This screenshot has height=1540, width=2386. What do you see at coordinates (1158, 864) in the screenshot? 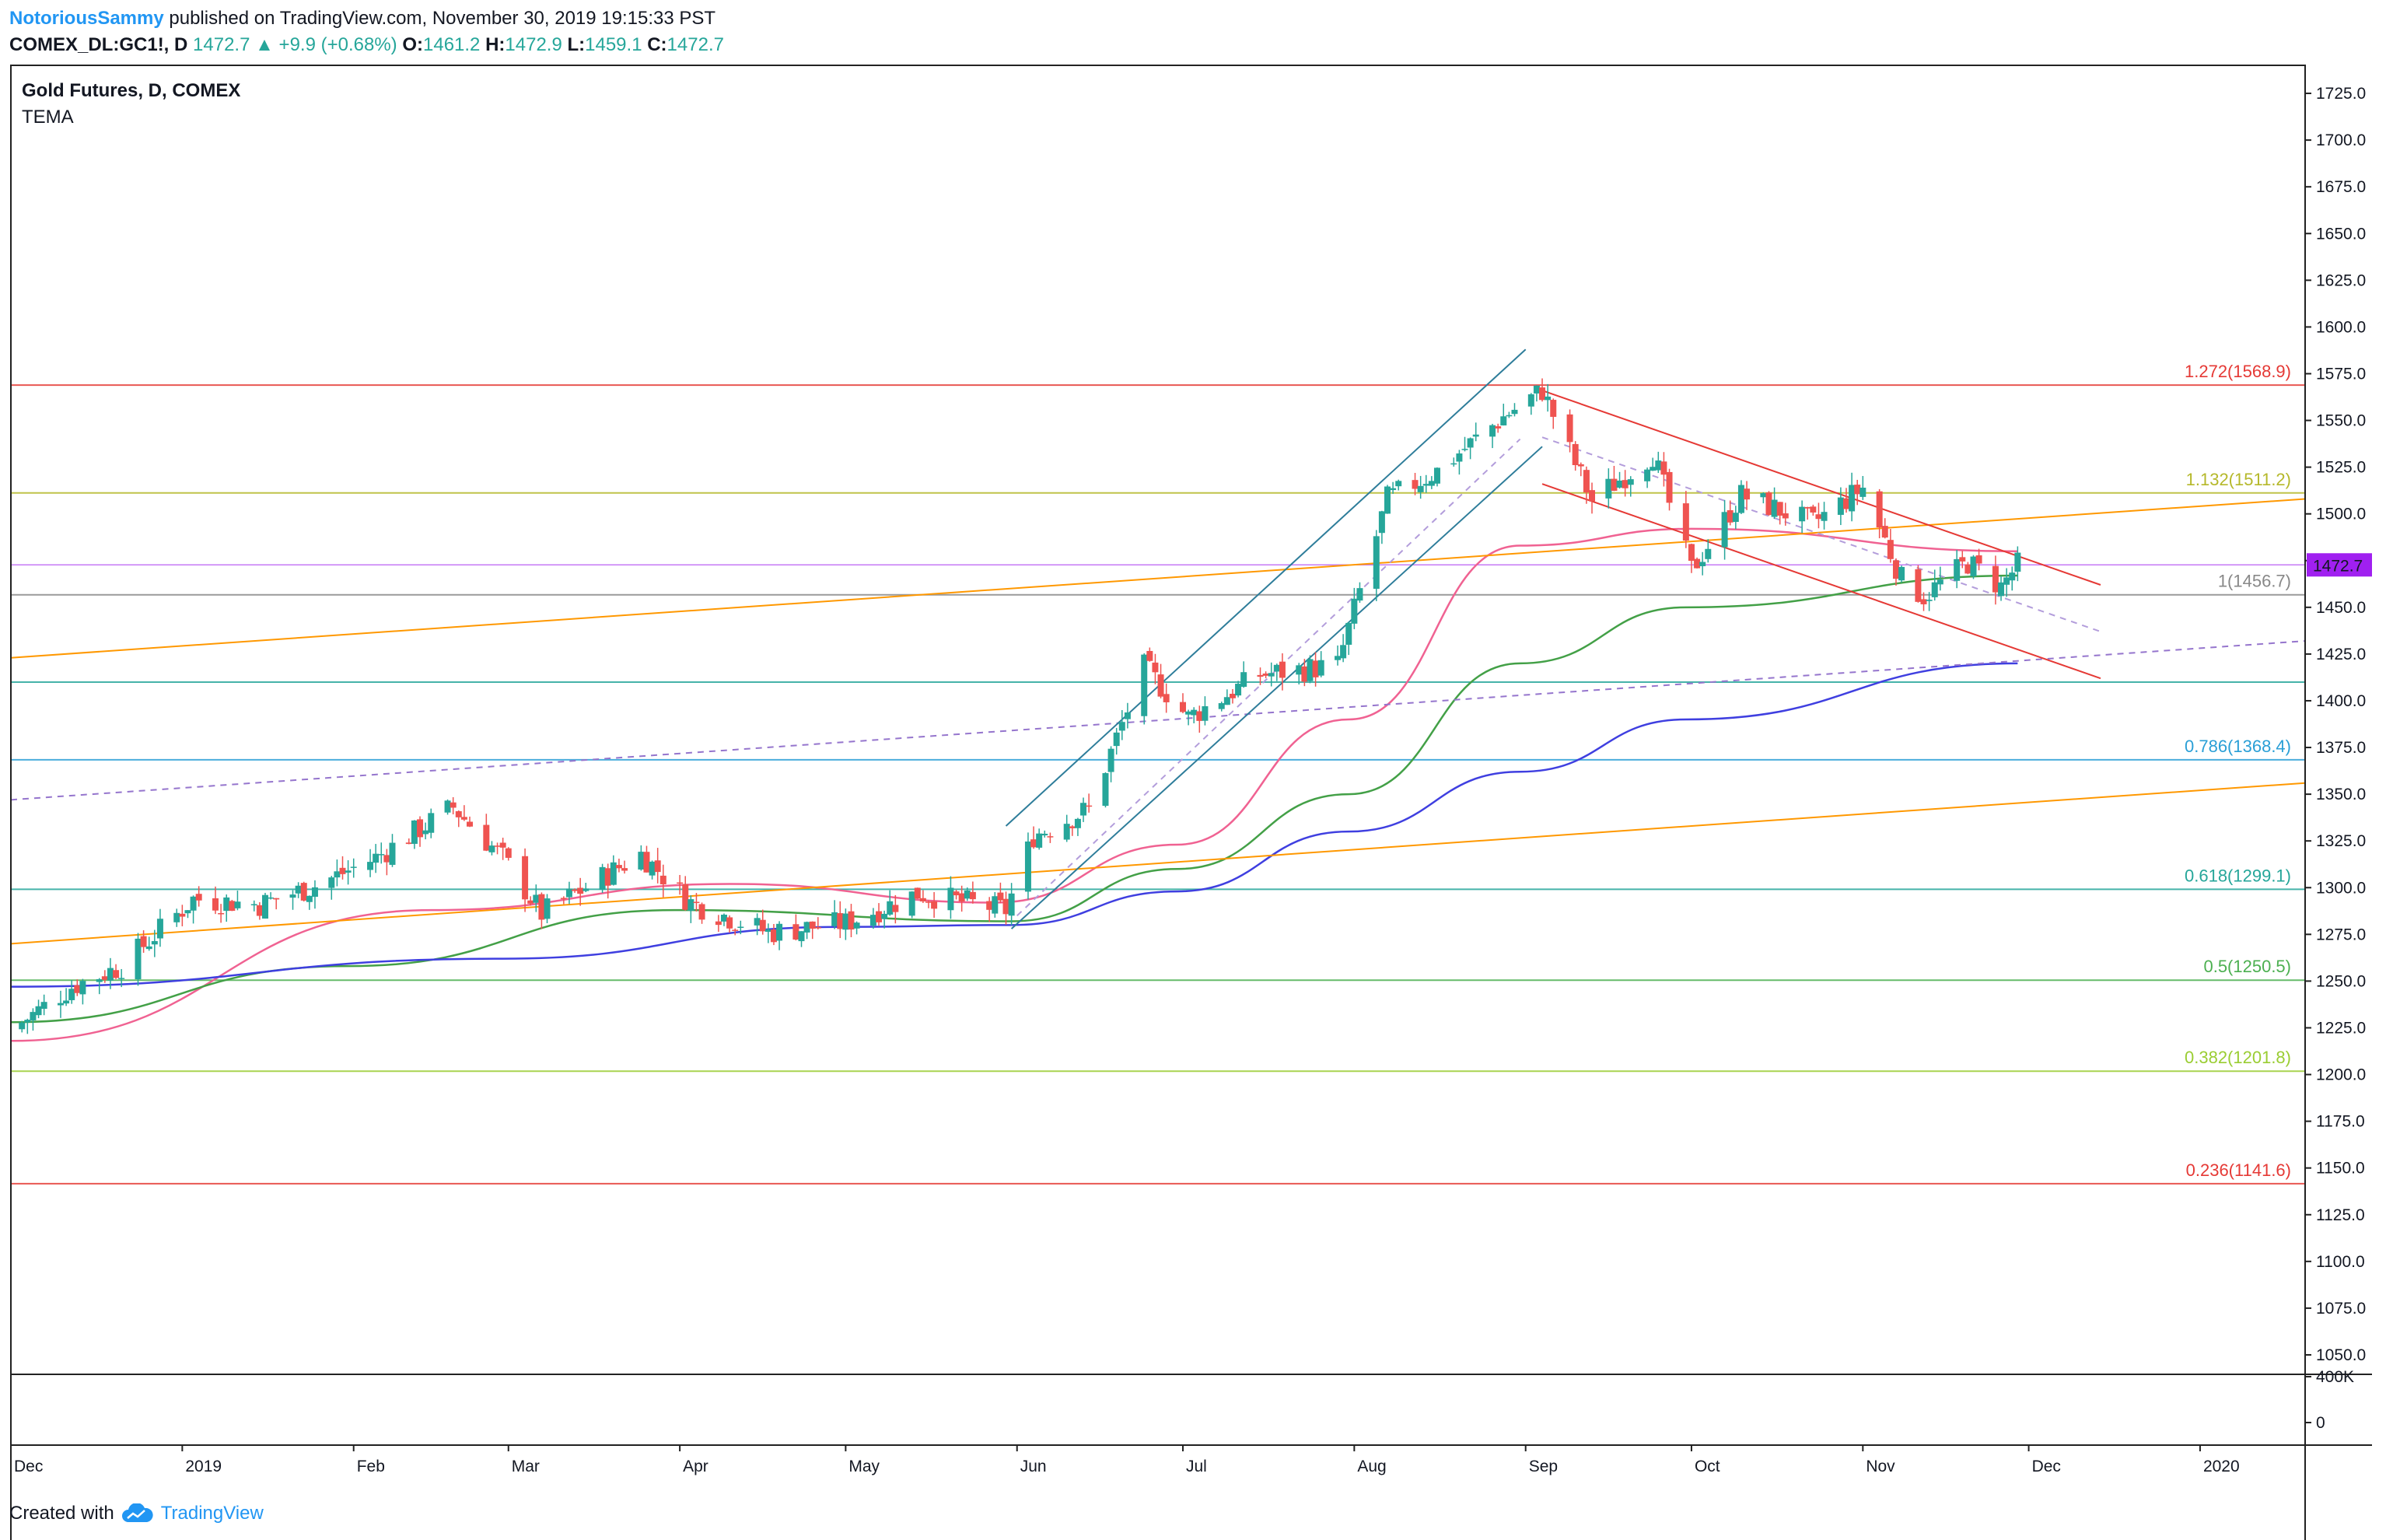
I see `trendline` at bounding box center [1158, 864].